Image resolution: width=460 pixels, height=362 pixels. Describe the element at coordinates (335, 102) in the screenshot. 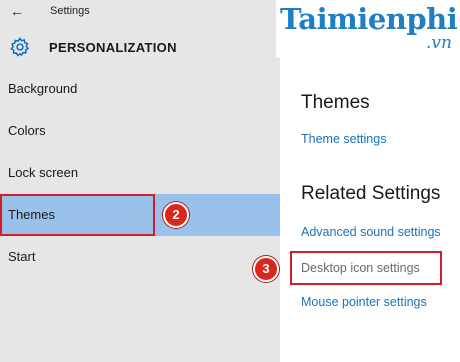

I see `themes-heading: Themes` at that location.